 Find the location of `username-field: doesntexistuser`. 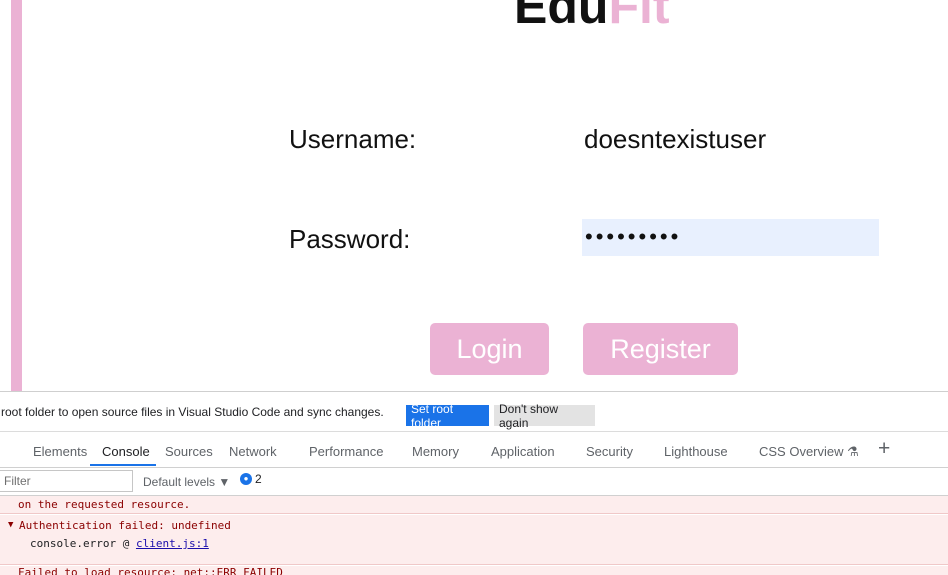

username-field: doesntexistuser is located at coordinates (675, 139).